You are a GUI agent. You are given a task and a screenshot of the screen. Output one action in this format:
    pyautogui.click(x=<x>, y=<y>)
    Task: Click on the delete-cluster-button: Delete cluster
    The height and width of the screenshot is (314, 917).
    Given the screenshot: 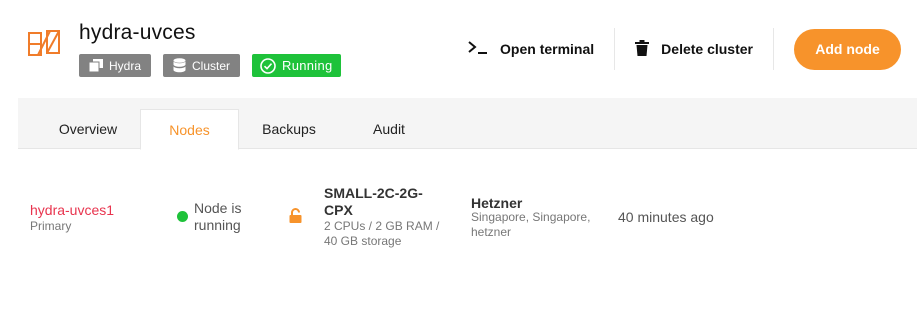 What is the action you would take?
    pyautogui.click(x=694, y=49)
    